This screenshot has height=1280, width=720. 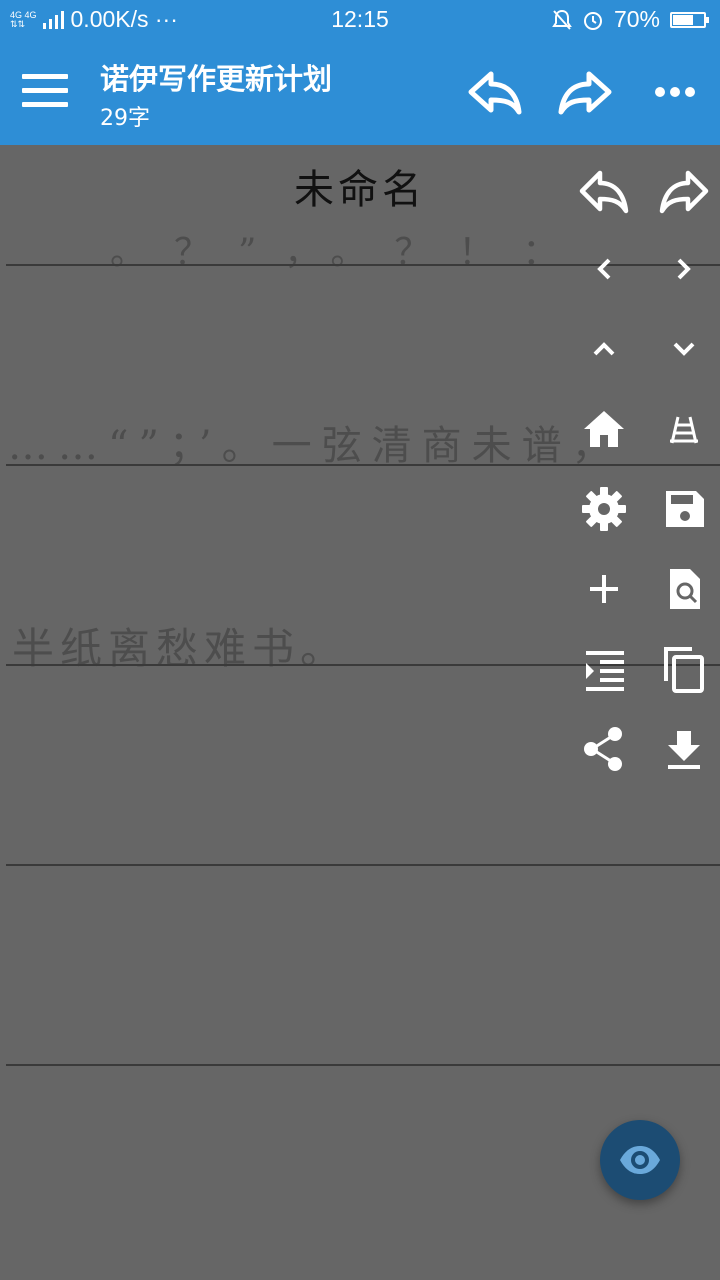 What do you see at coordinates (315, 446) in the screenshot?
I see `ghost-text-line-2: ……“”；’。一弦清商未谱，` at bounding box center [315, 446].